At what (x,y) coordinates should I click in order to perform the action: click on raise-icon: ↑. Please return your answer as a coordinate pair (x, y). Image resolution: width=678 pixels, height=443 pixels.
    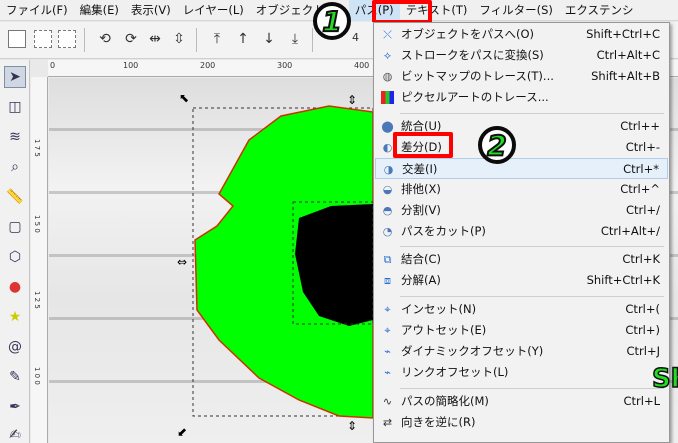
    Looking at the image, I should click on (243, 39).